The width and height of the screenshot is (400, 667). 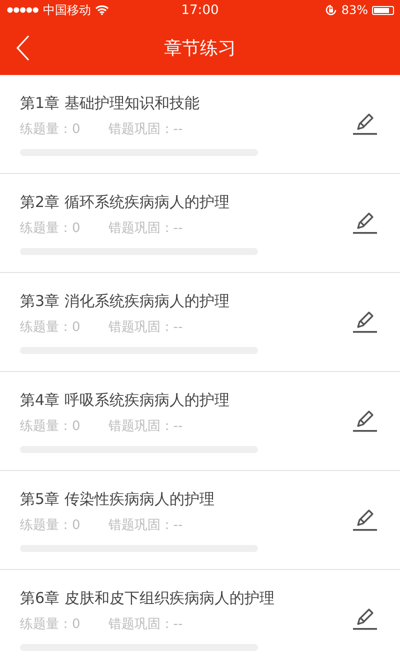 I want to click on chapter-title: 第3章 消化系统疾病病人的护理, so click(x=125, y=301).